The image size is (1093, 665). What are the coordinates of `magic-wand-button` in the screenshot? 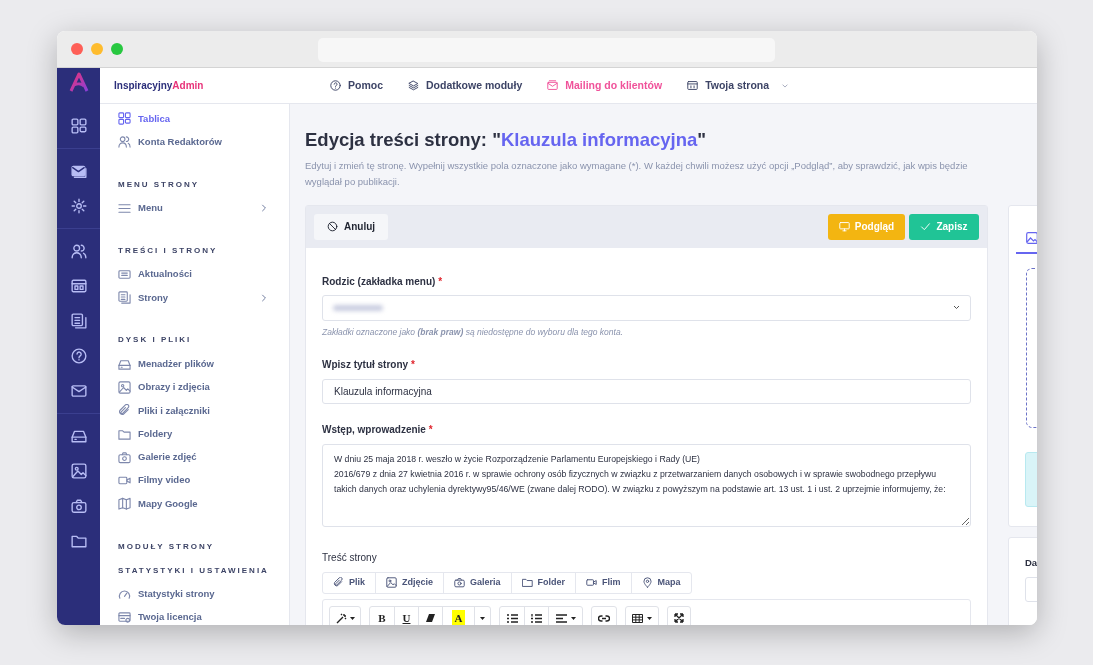 It's located at (345, 615).